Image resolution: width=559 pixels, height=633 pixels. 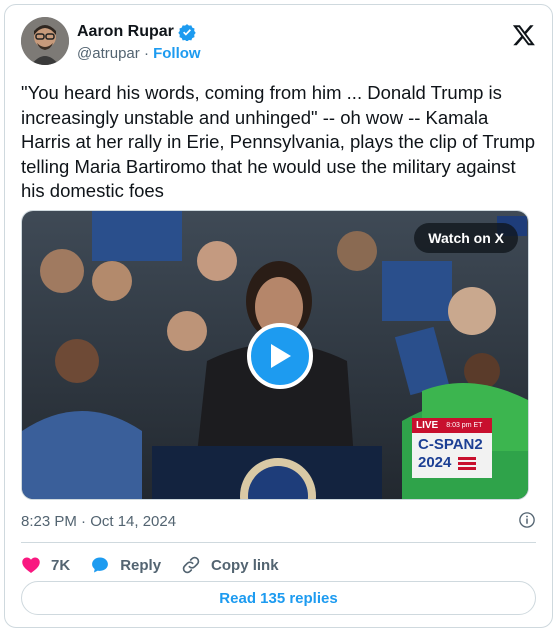 I want to click on like-count: 7K, so click(x=61, y=565).